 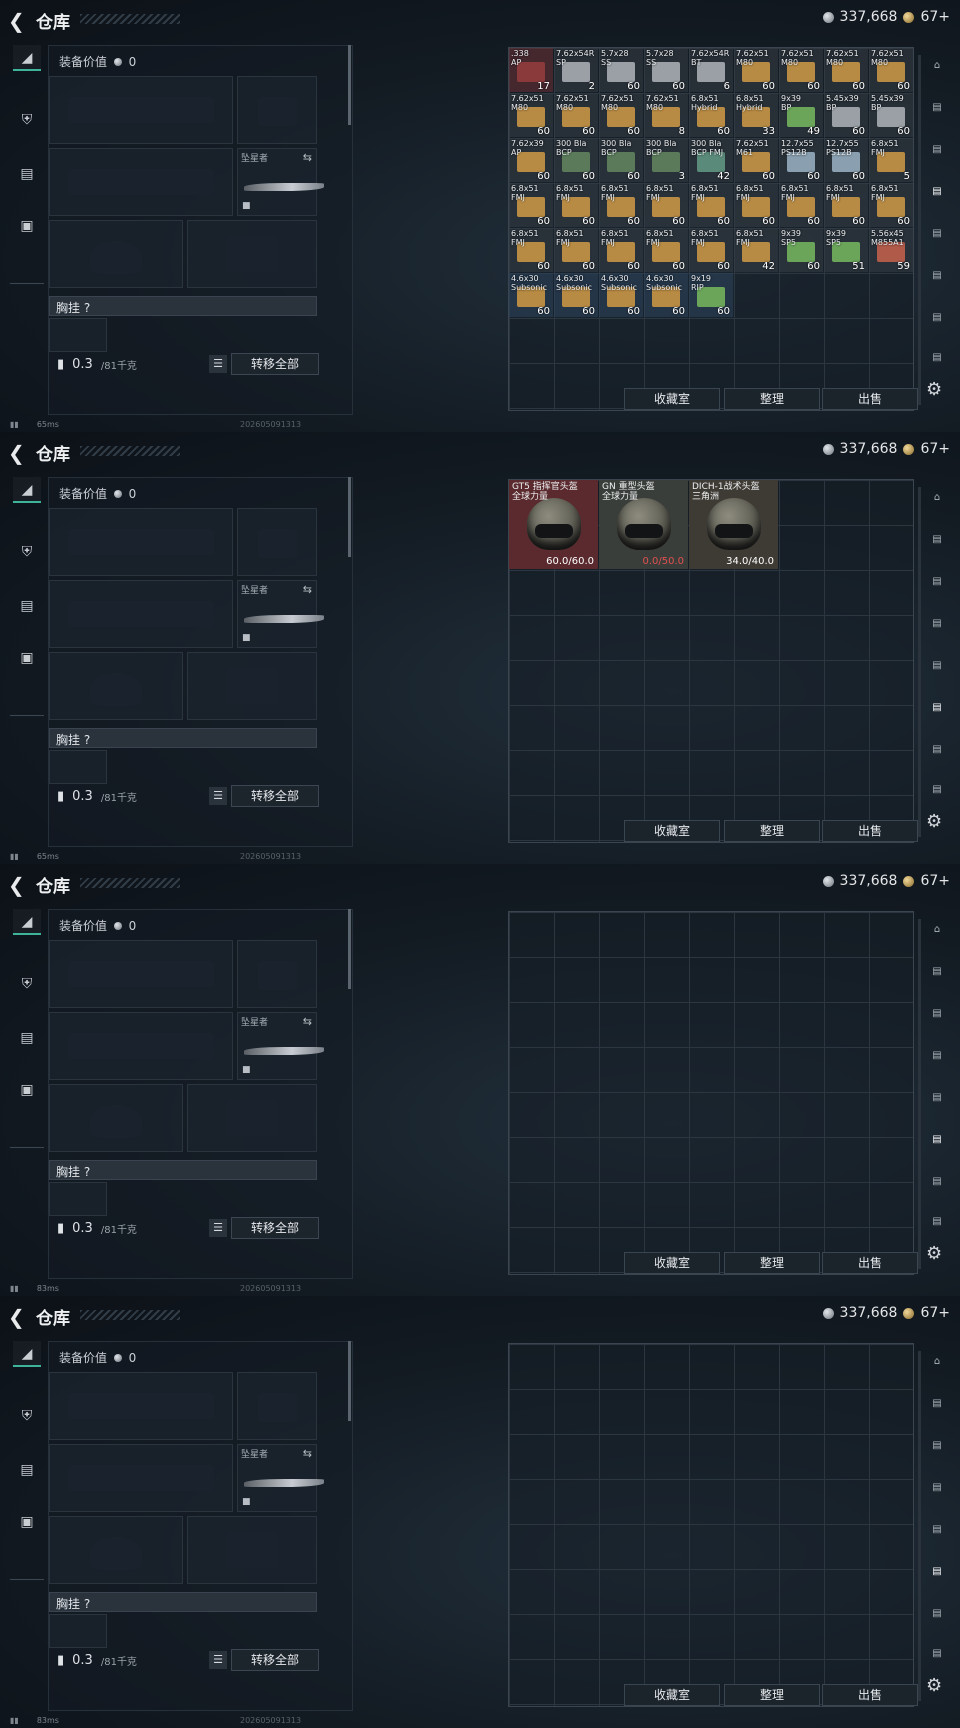 I want to click on gold-amount: 67+, so click(x=935, y=1313).